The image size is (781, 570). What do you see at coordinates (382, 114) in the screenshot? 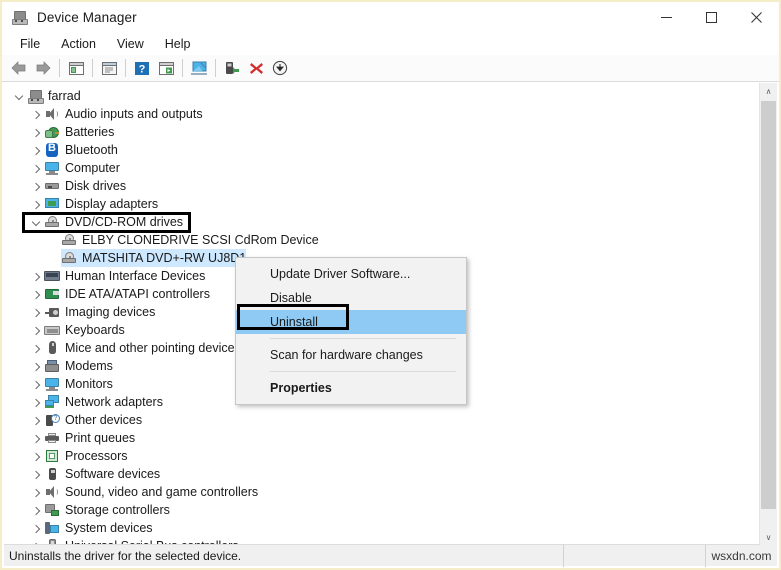
I see `tree-row: Audio inputs and outputs` at bounding box center [382, 114].